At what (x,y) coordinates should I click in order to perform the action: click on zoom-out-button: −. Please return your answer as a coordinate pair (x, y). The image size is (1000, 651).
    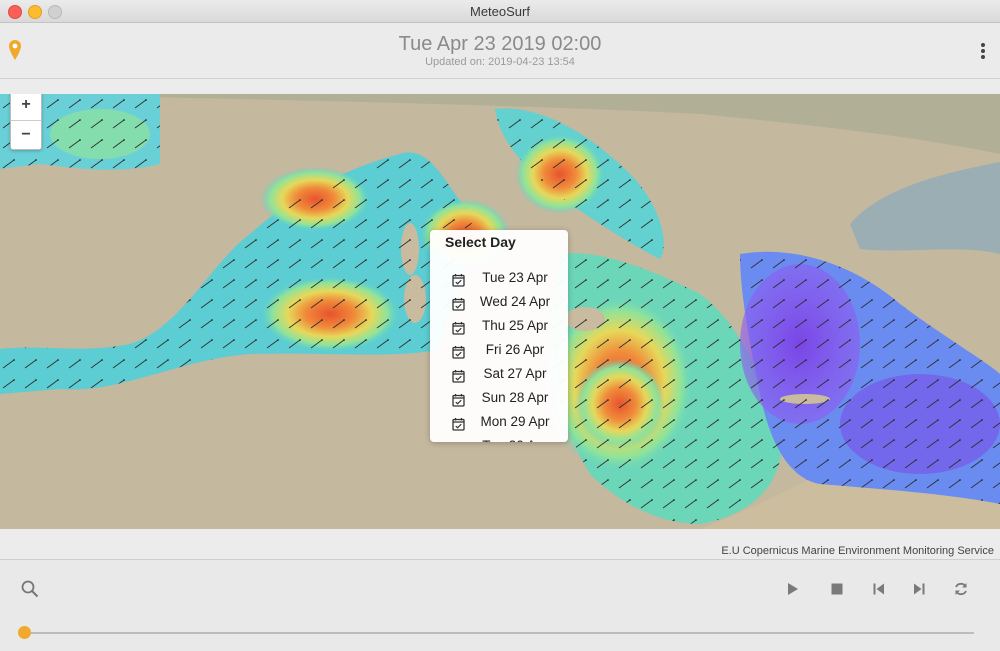
    Looking at the image, I should click on (26, 135).